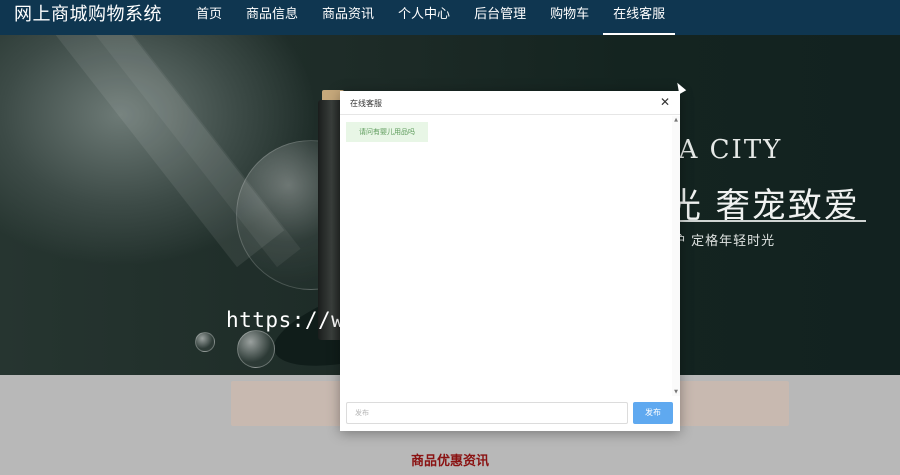 Image resolution: width=900 pixels, height=475 pixels. Describe the element at coordinates (366, 103) in the screenshot. I see `dialog-title: 在线客服` at that location.